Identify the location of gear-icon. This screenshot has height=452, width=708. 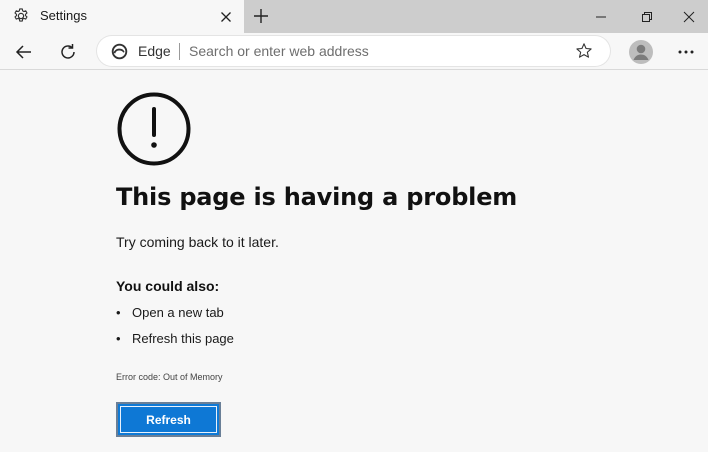
(21, 15).